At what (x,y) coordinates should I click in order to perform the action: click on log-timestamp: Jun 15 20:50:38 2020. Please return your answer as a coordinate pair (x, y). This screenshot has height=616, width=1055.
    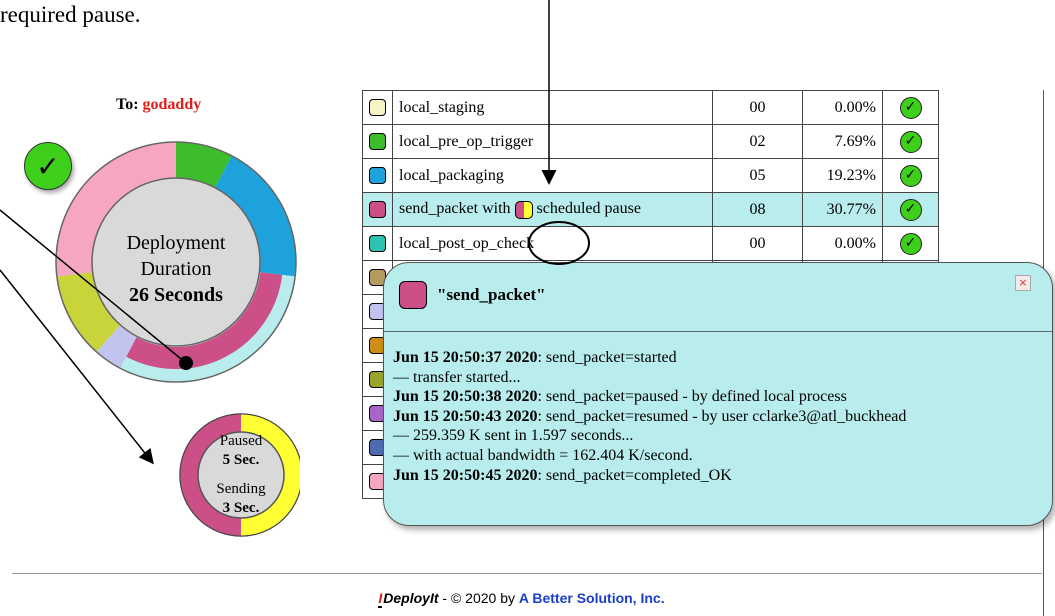
    Looking at the image, I should click on (465, 397).